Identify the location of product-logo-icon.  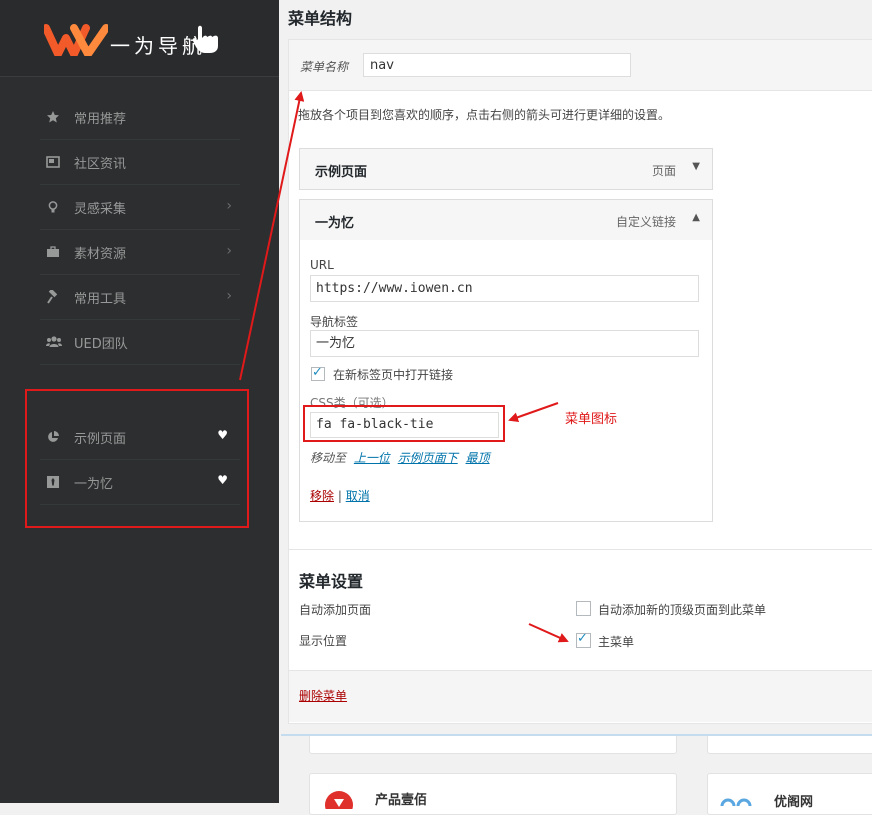
(339, 800).